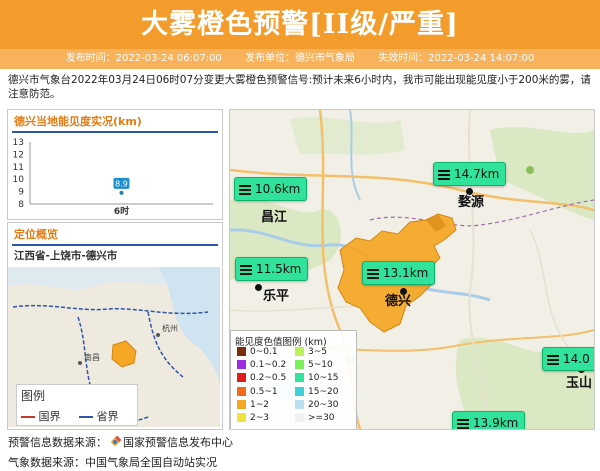 Image resolution: width=600 pixels, height=471 pixels. I want to click on legend-item: 1~2, so click(253, 404).